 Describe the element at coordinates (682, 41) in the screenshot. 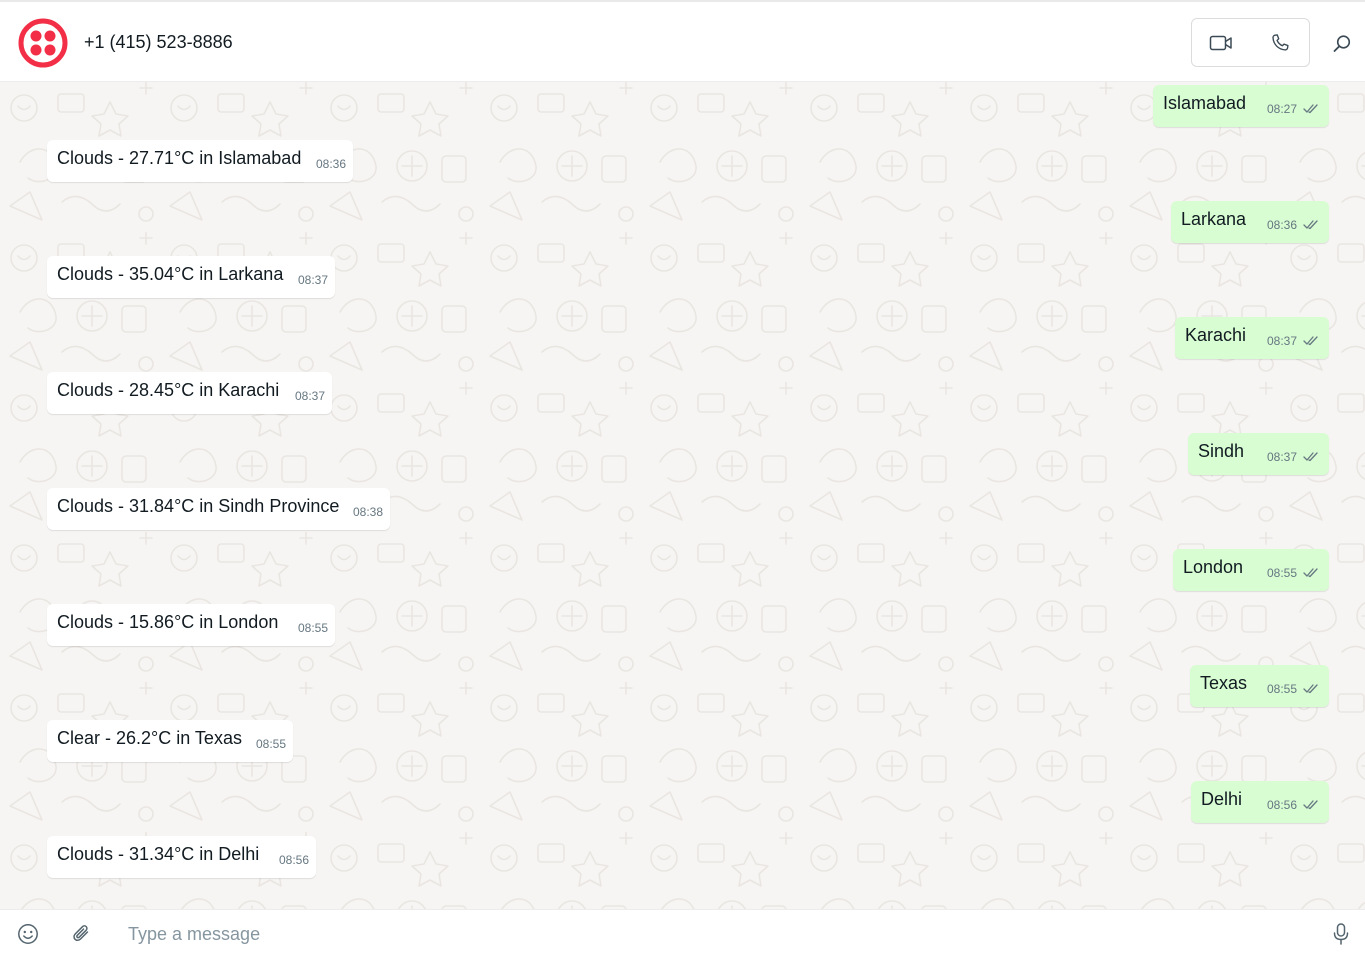

I see `chat-header: +1 (415) 523-8886` at that location.